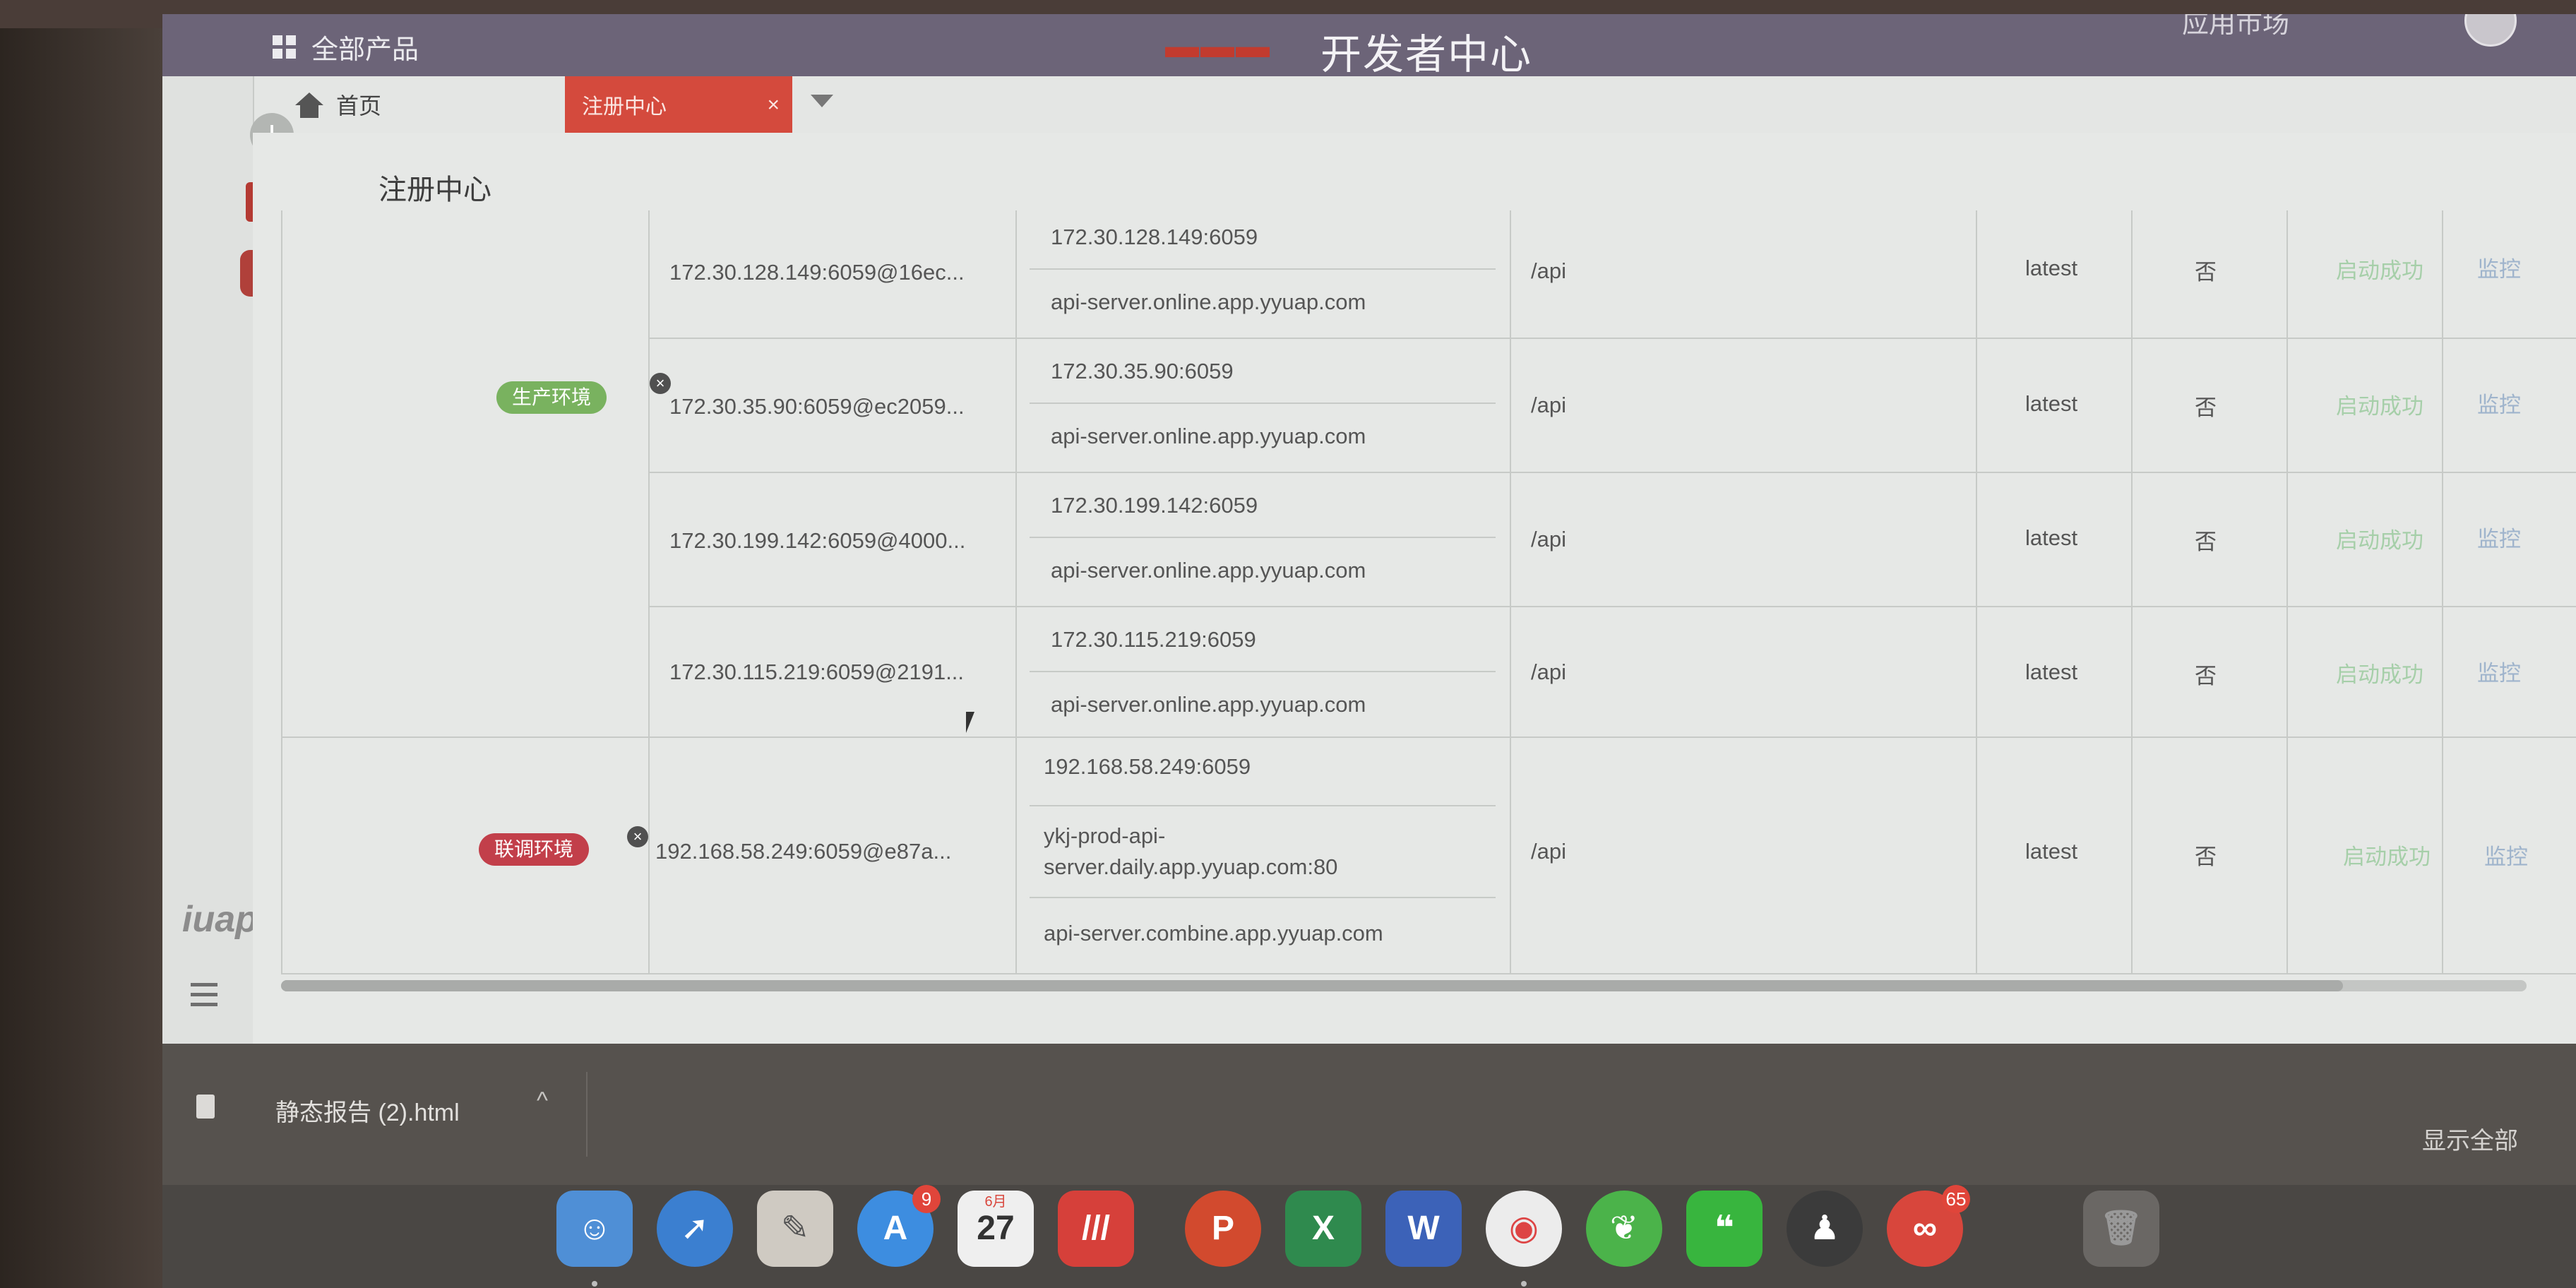  I want to click on chevron-down-icon, so click(822, 101).